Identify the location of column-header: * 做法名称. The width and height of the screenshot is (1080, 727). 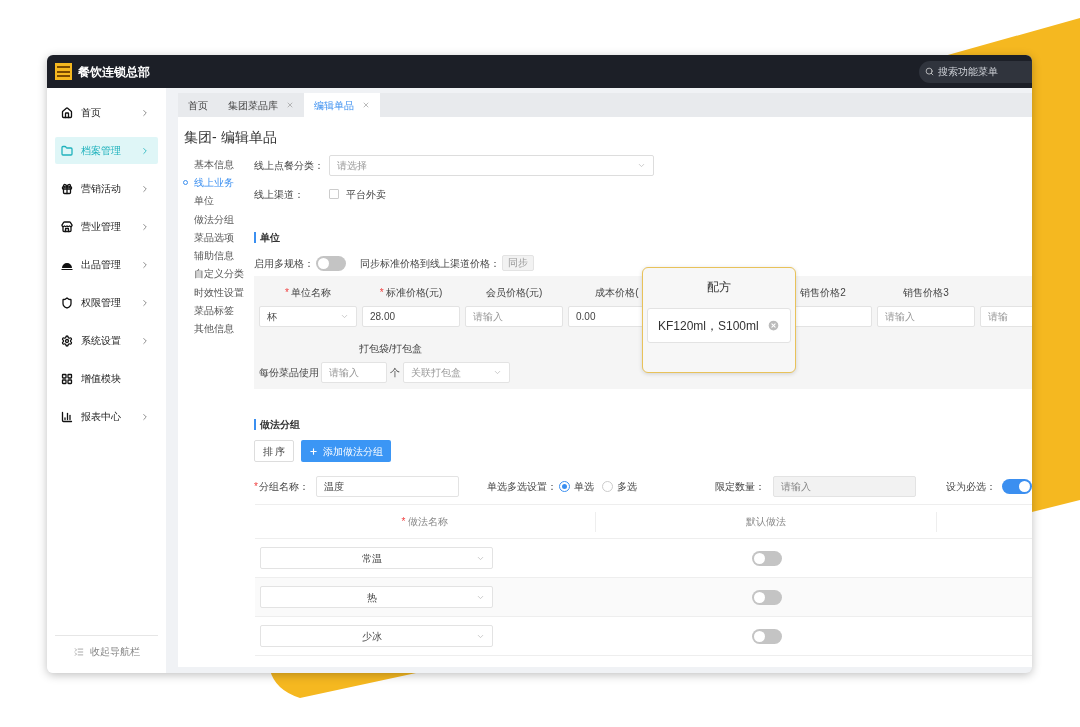
(425, 522).